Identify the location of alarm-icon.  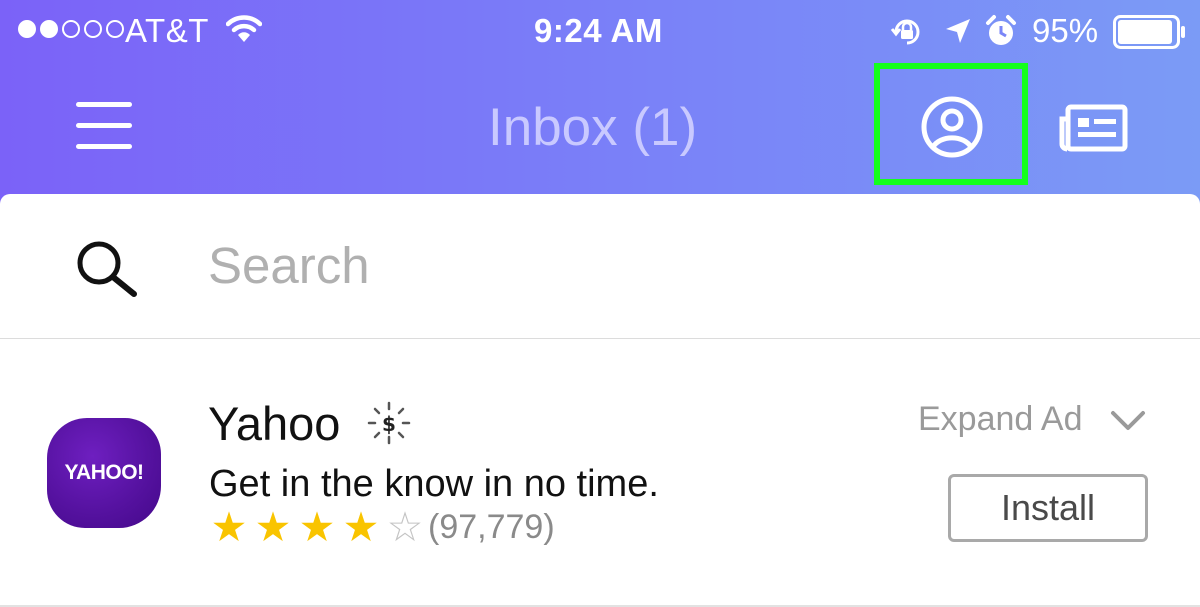
(1001, 33).